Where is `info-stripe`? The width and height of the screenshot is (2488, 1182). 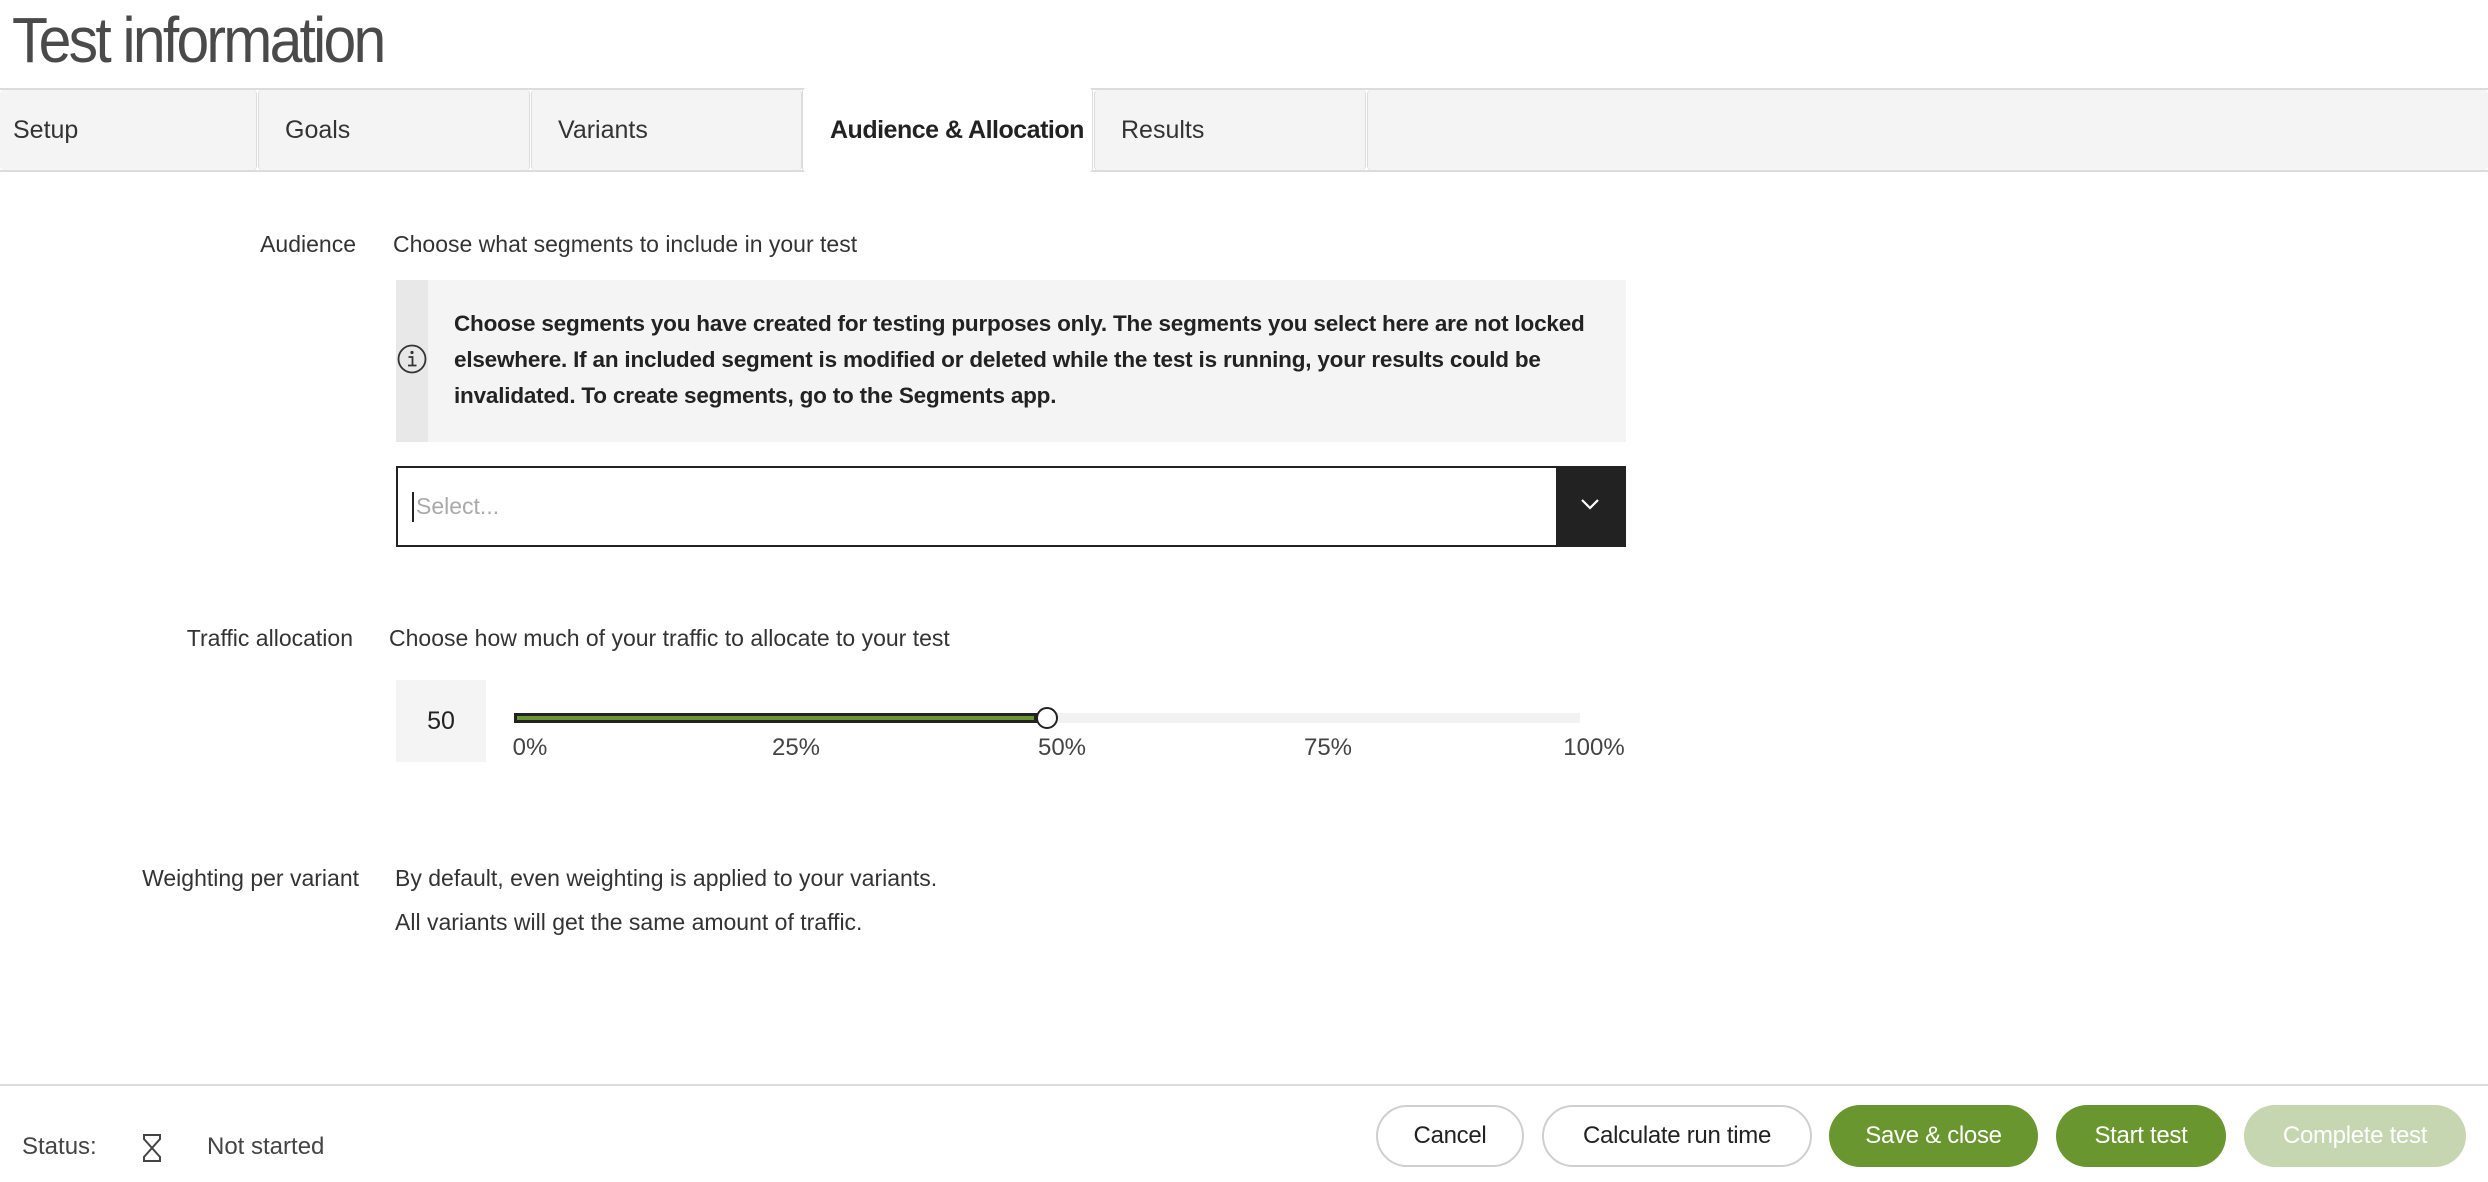
info-stripe is located at coordinates (412, 361).